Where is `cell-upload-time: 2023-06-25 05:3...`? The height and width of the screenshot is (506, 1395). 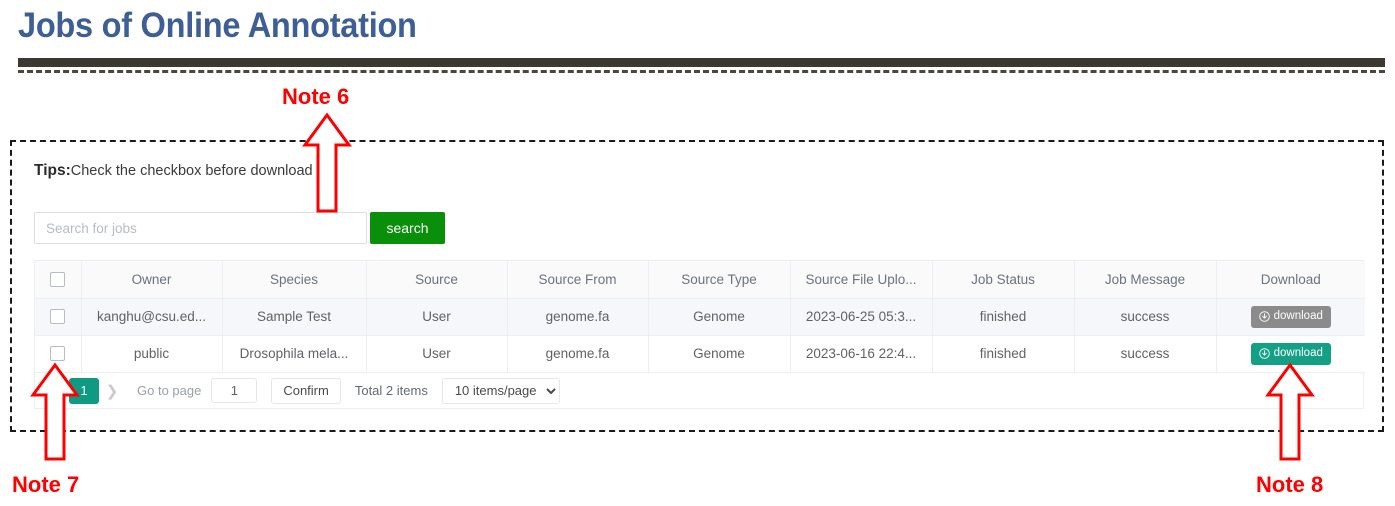
cell-upload-time: 2023-06-25 05:3... is located at coordinates (861, 317).